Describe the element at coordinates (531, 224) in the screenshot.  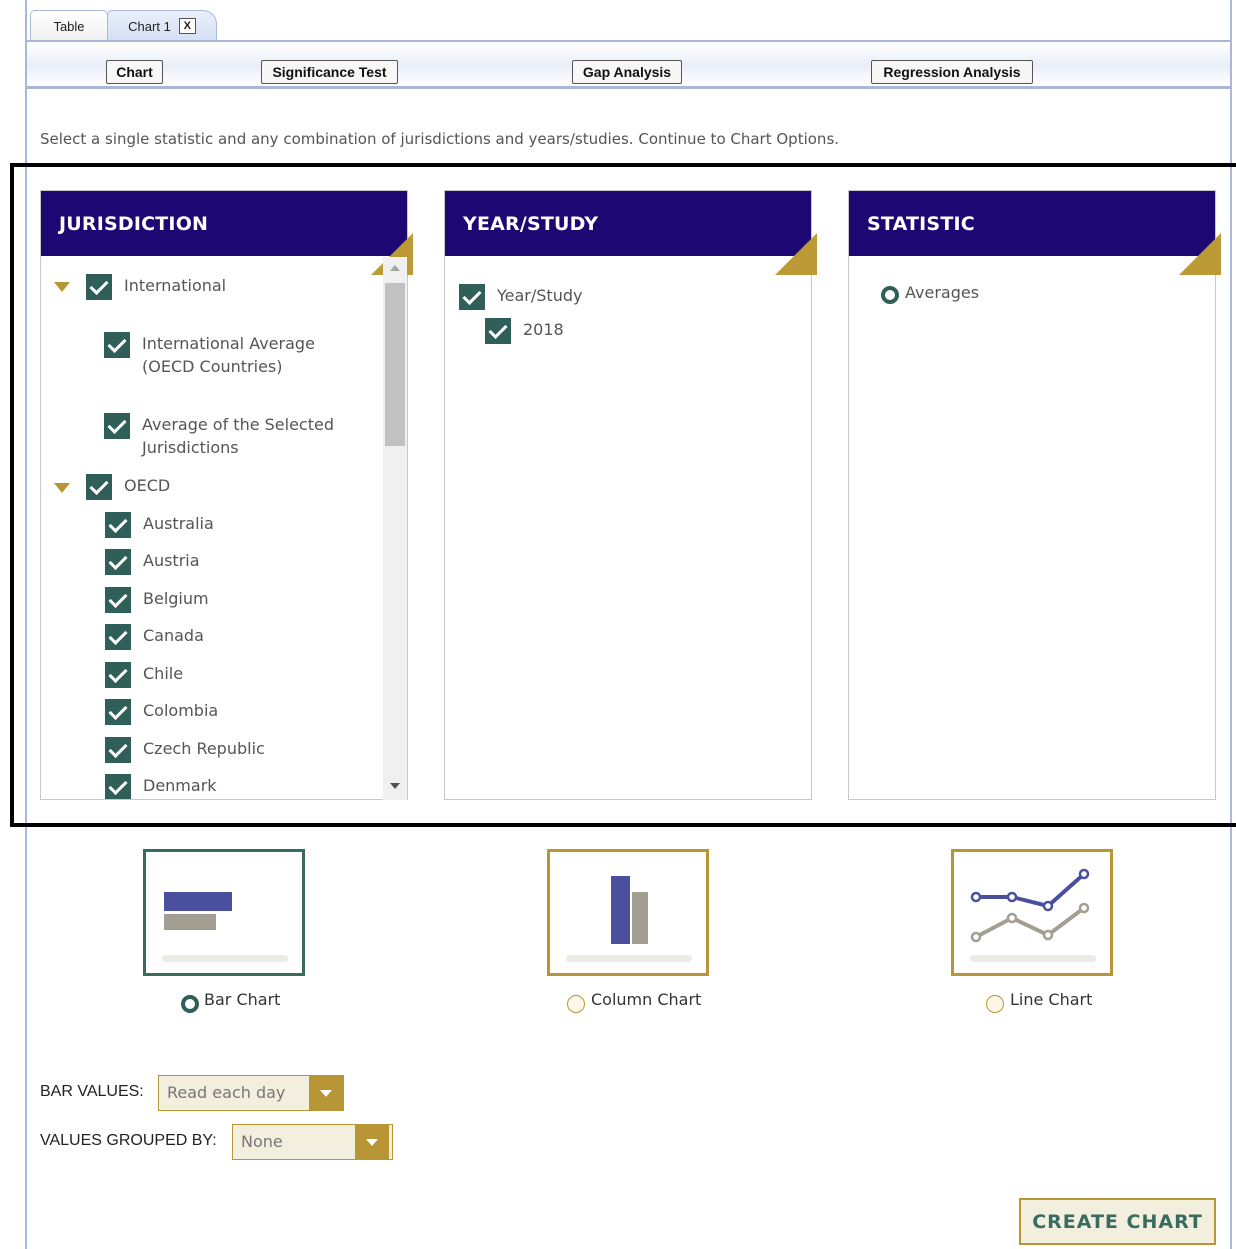
I see `year-study-title: YEAR/STUDY` at that location.